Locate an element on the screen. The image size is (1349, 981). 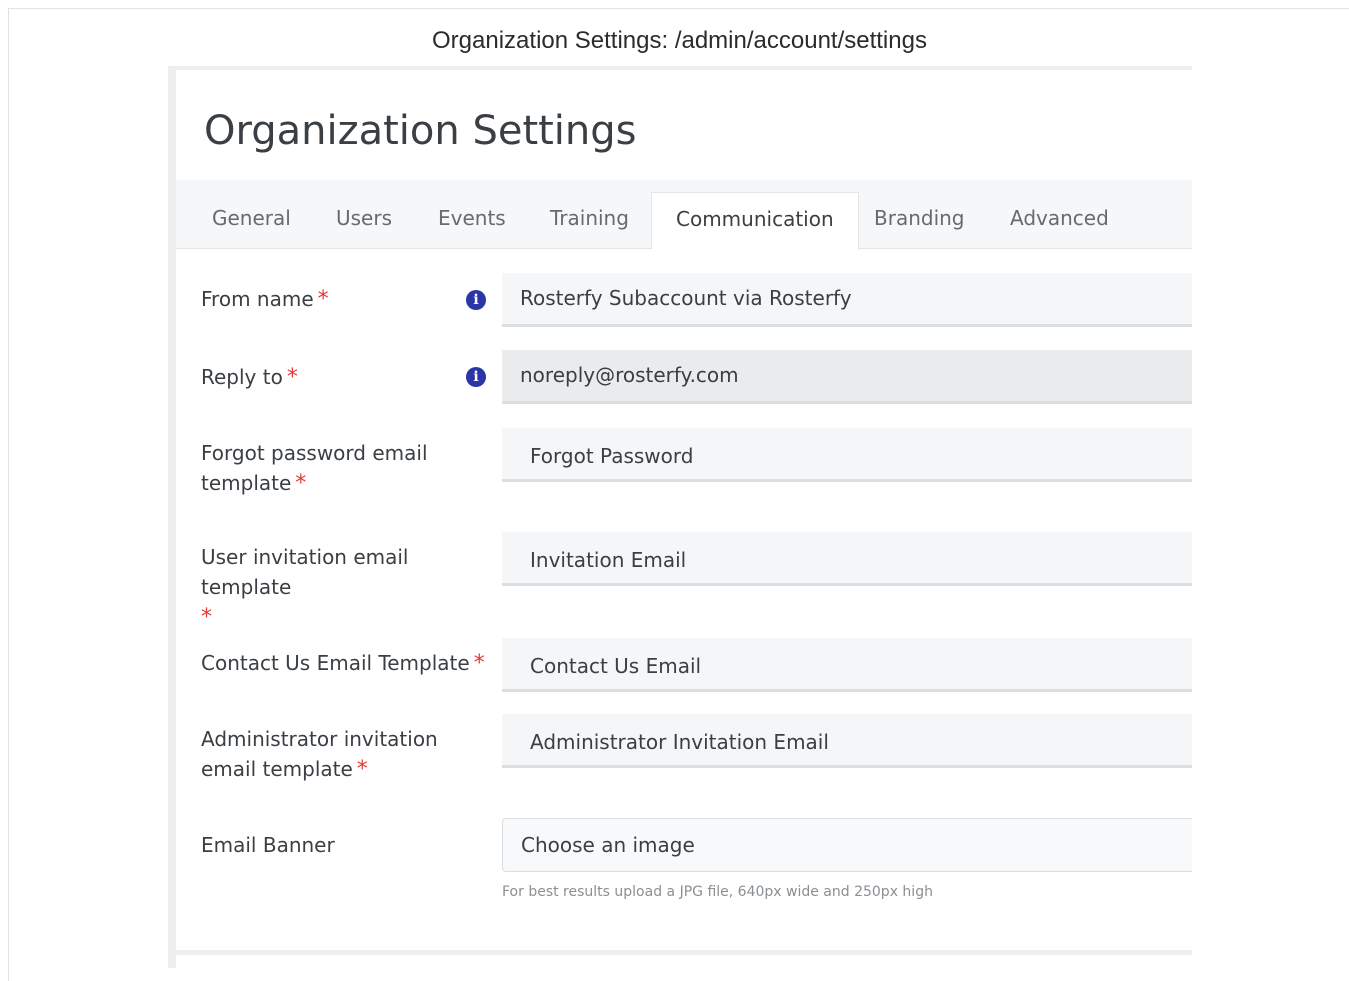
forgot-password-label-text: Forgot password email template is located at coordinates (314, 468).